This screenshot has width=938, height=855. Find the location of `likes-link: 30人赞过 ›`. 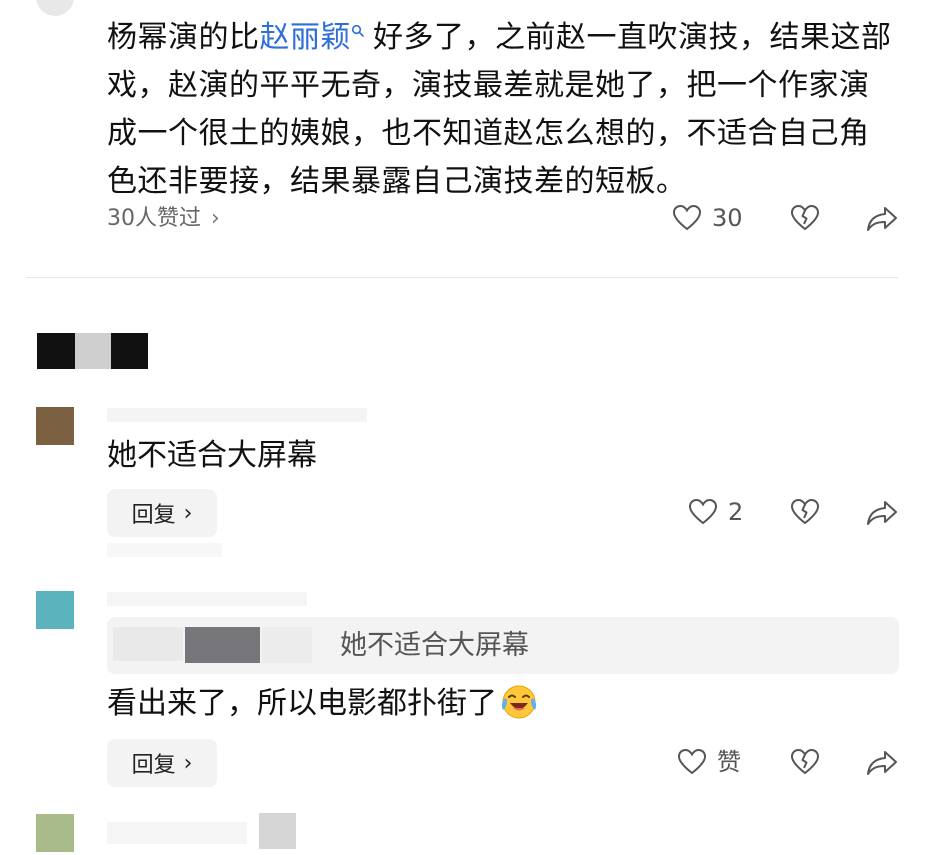

likes-link: 30人赞过 › is located at coordinates (163, 219).